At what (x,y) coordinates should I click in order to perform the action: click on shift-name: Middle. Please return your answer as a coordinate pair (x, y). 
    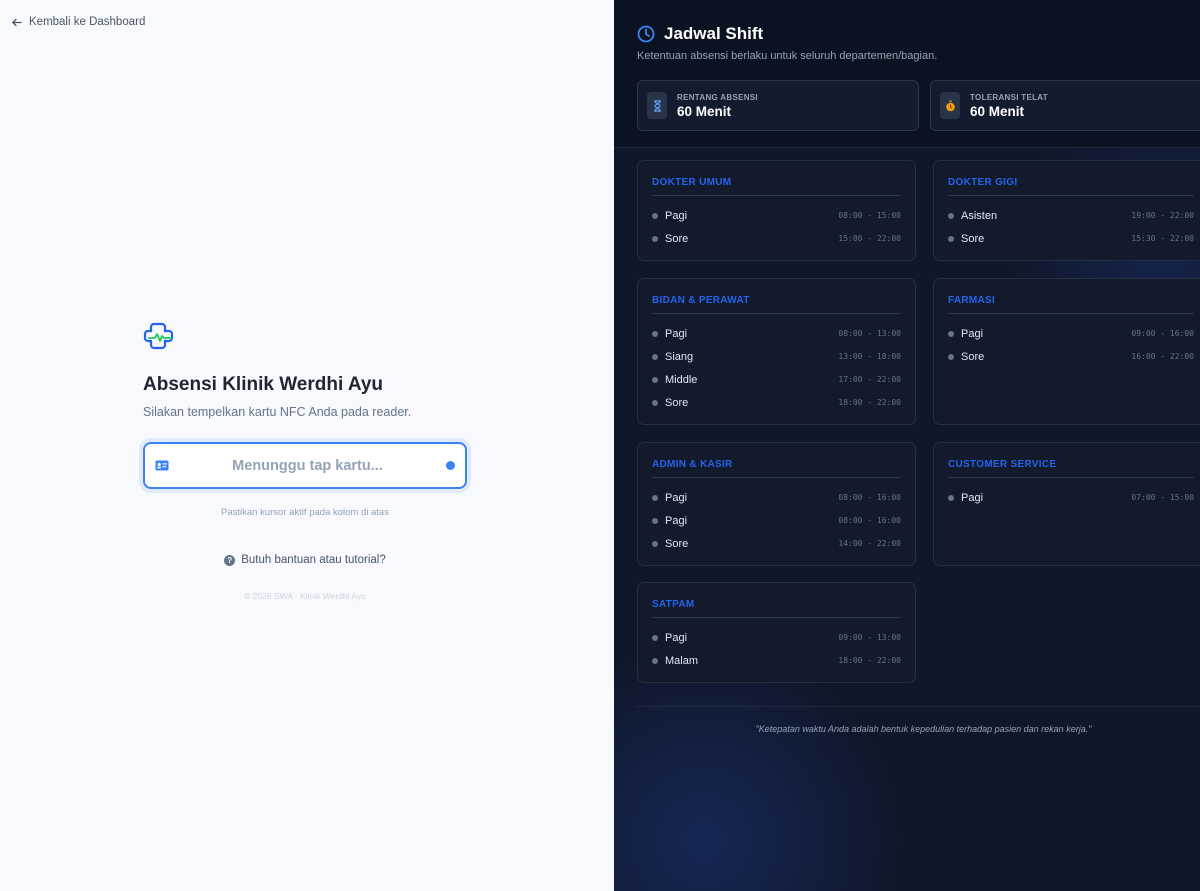
    Looking at the image, I should click on (681, 379).